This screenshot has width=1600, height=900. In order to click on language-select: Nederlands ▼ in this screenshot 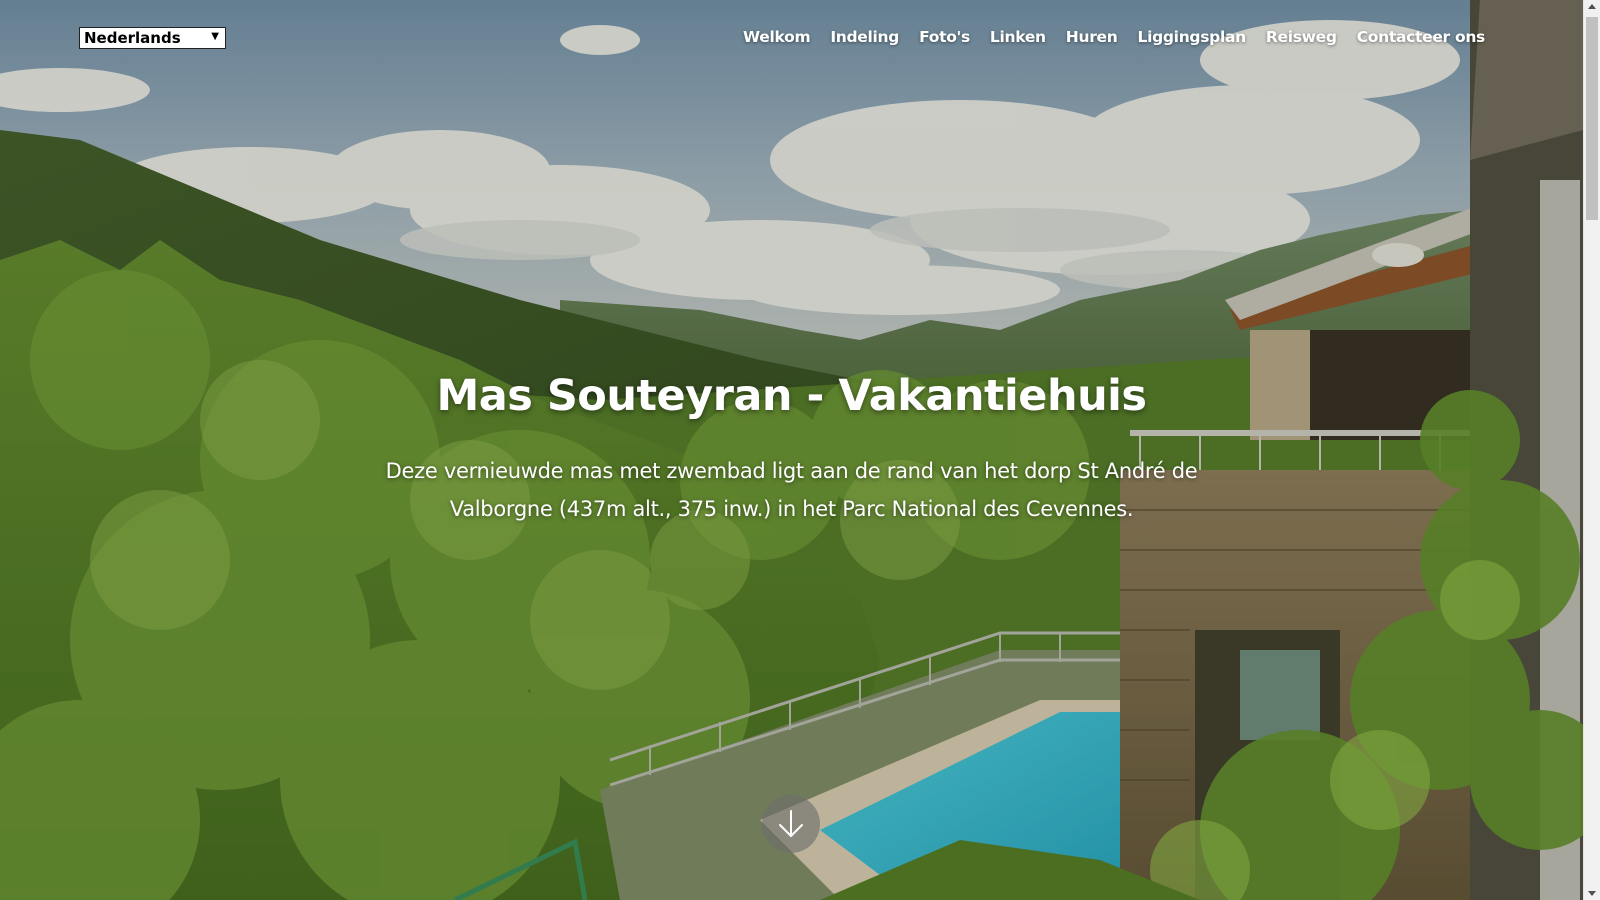, I will do `click(152, 38)`.